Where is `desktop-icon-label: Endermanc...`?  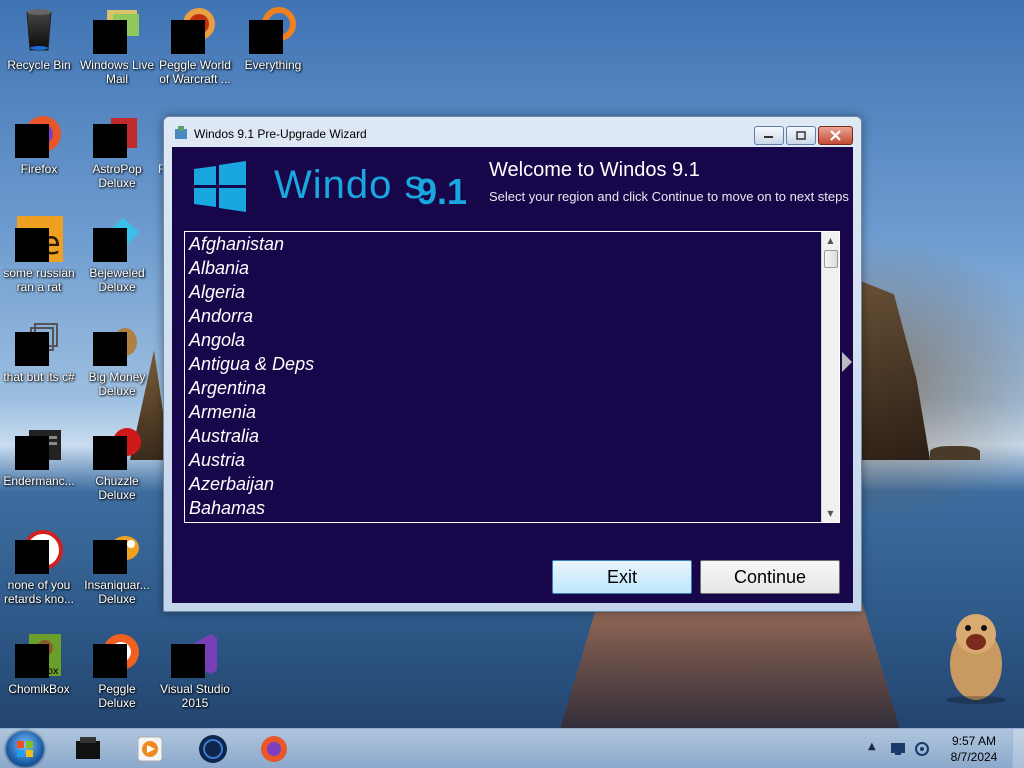 desktop-icon-label: Endermanc... is located at coordinates (39, 481).